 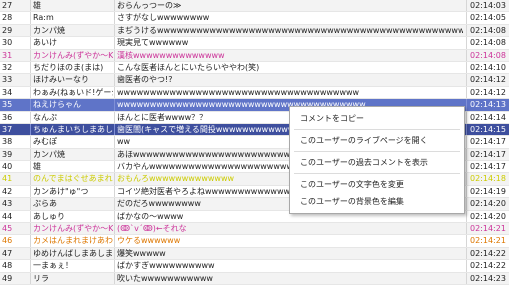 I want to click on comment-row: 33 ほけみいーなり 歯医者のやつ!? 02:14:12, so click(x=254, y=80).